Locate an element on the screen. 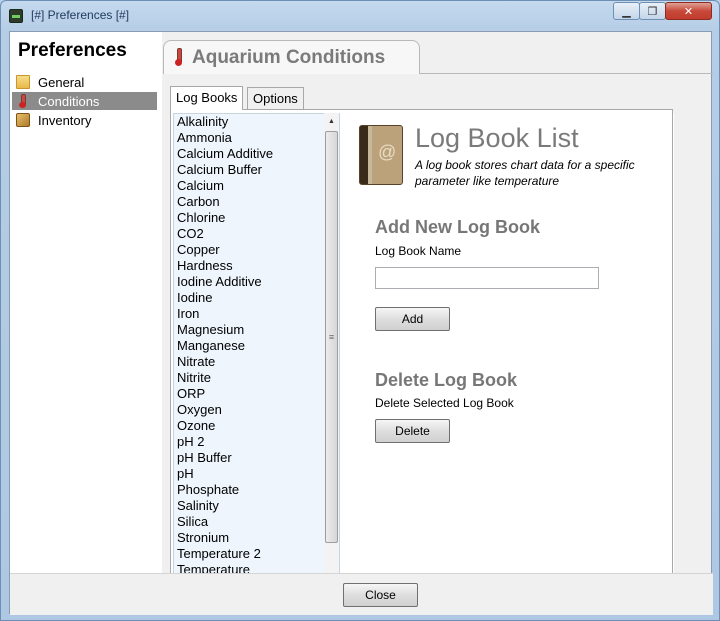  list-item: Phosphate is located at coordinates (256, 490).